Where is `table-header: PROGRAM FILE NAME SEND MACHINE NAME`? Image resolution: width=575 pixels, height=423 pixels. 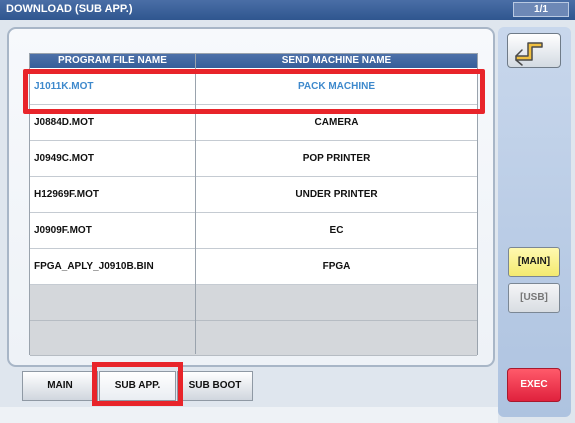 table-header: PROGRAM FILE NAME SEND MACHINE NAME is located at coordinates (253, 61).